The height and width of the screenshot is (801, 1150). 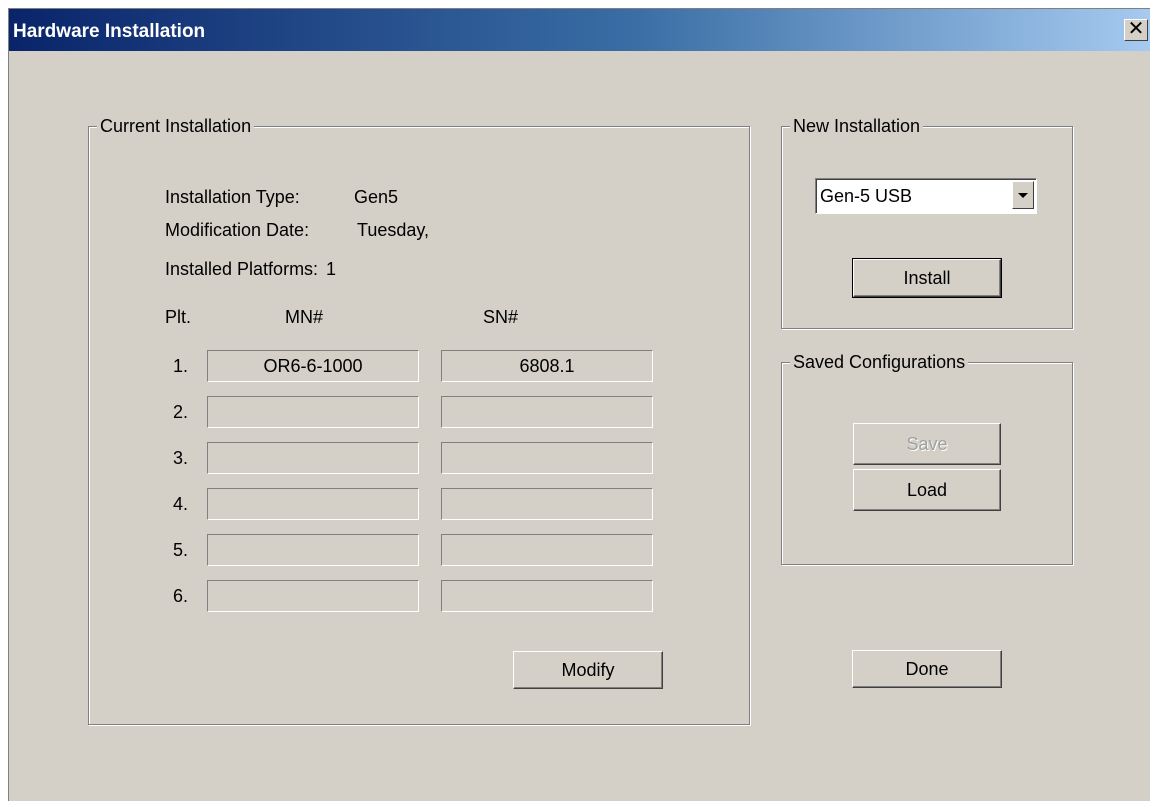 What do you see at coordinates (181, 458) in the screenshot?
I see `platform-row-number: 3.` at bounding box center [181, 458].